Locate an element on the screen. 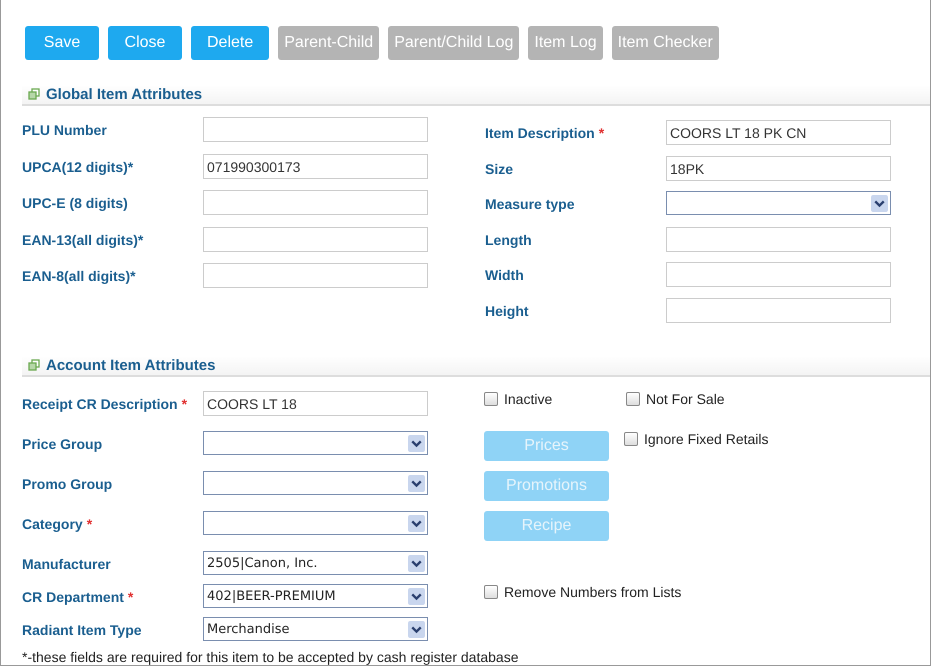  field-label: Height is located at coordinates (507, 310).